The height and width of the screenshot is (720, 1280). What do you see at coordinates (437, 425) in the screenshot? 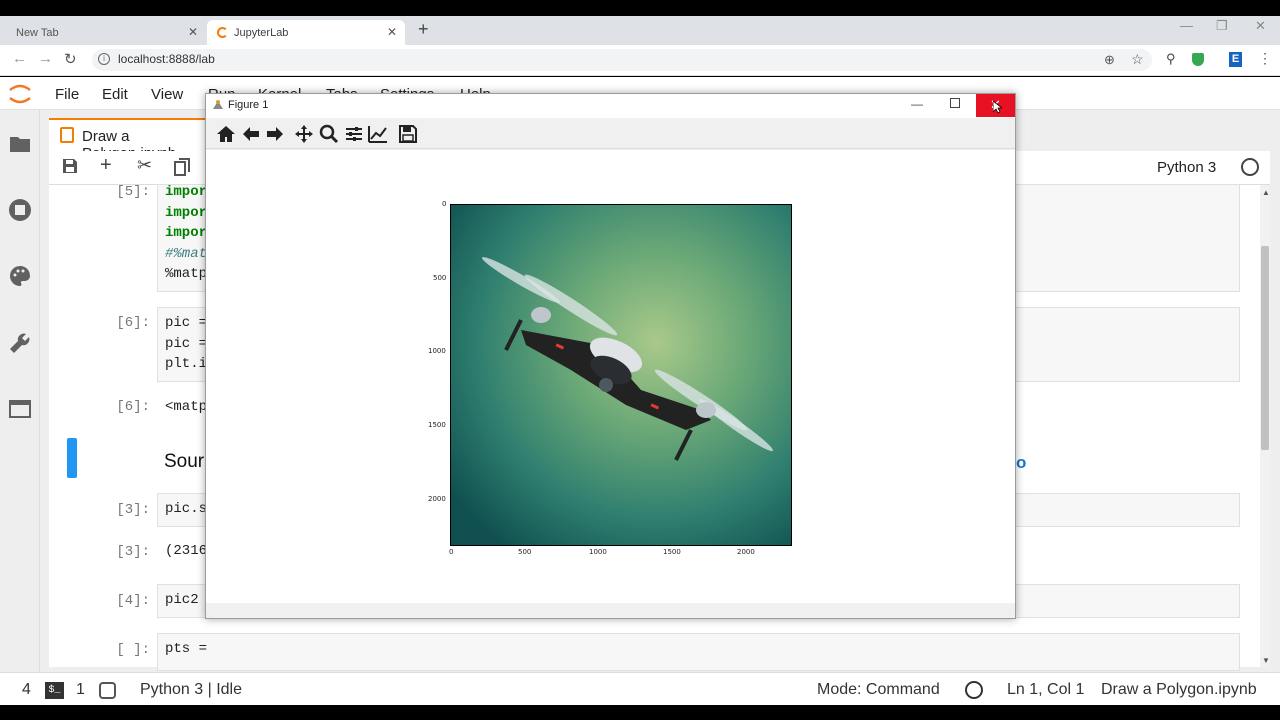
I see `y-tick-label: 1500` at bounding box center [437, 425].